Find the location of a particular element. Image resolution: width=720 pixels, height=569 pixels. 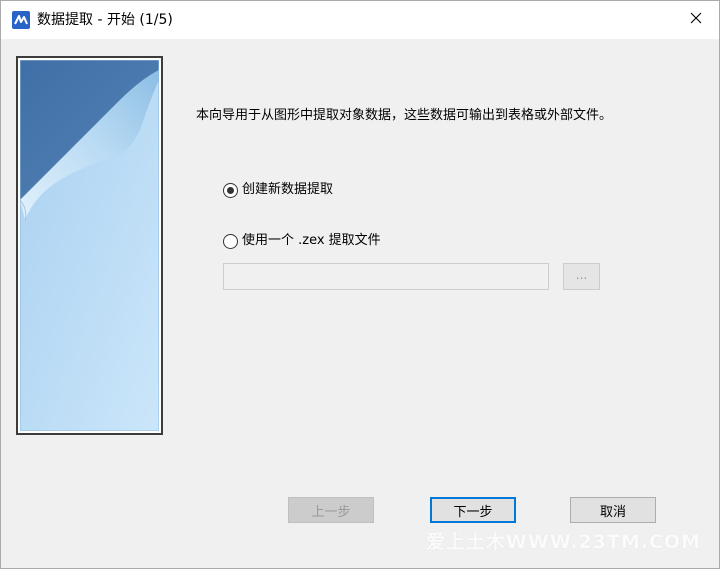

use-existing-file-option: 使用一个 .zex 提取文件 is located at coordinates (302, 241).